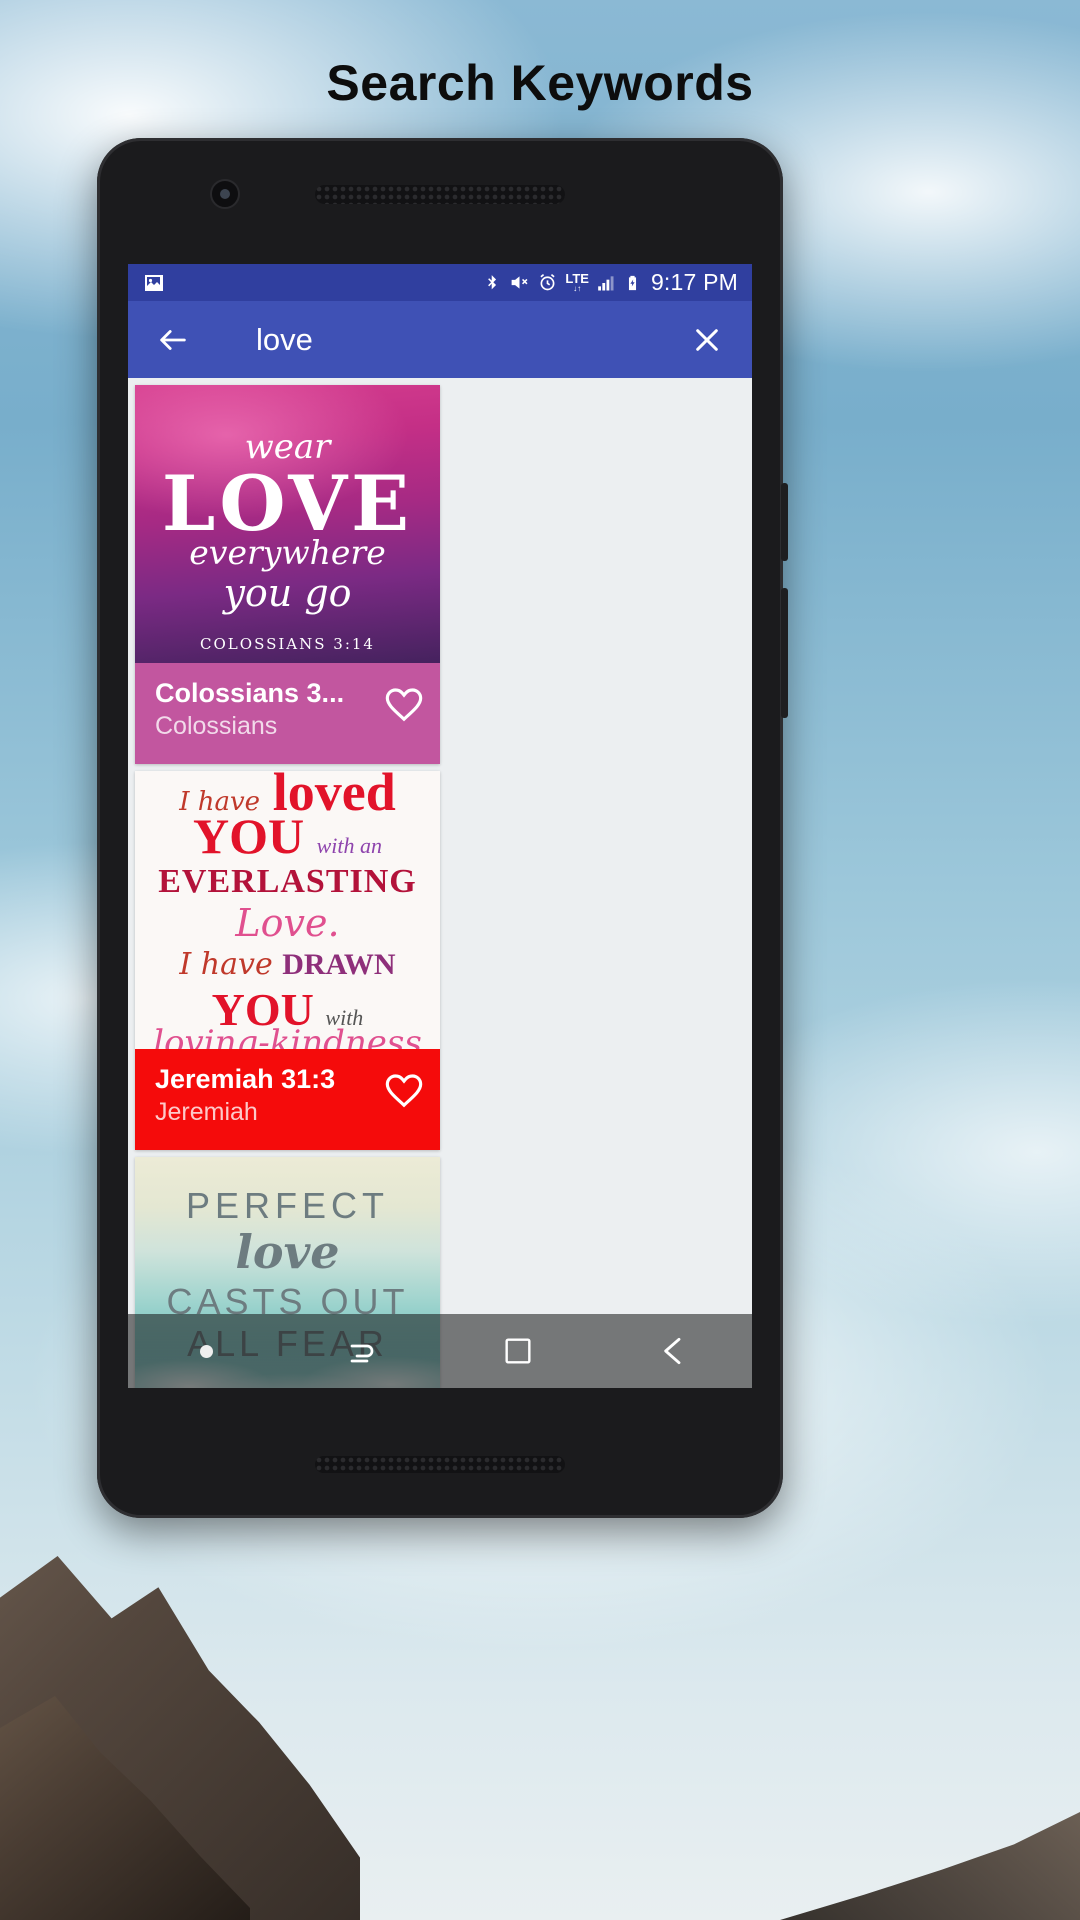 This screenshot has width=1080, height=1920. What do you see at coordinates (440, 282) in the screenshot?
I see `status-bar: LTE ↓↑ 9:17 PM` at bounding box center [440, 282].